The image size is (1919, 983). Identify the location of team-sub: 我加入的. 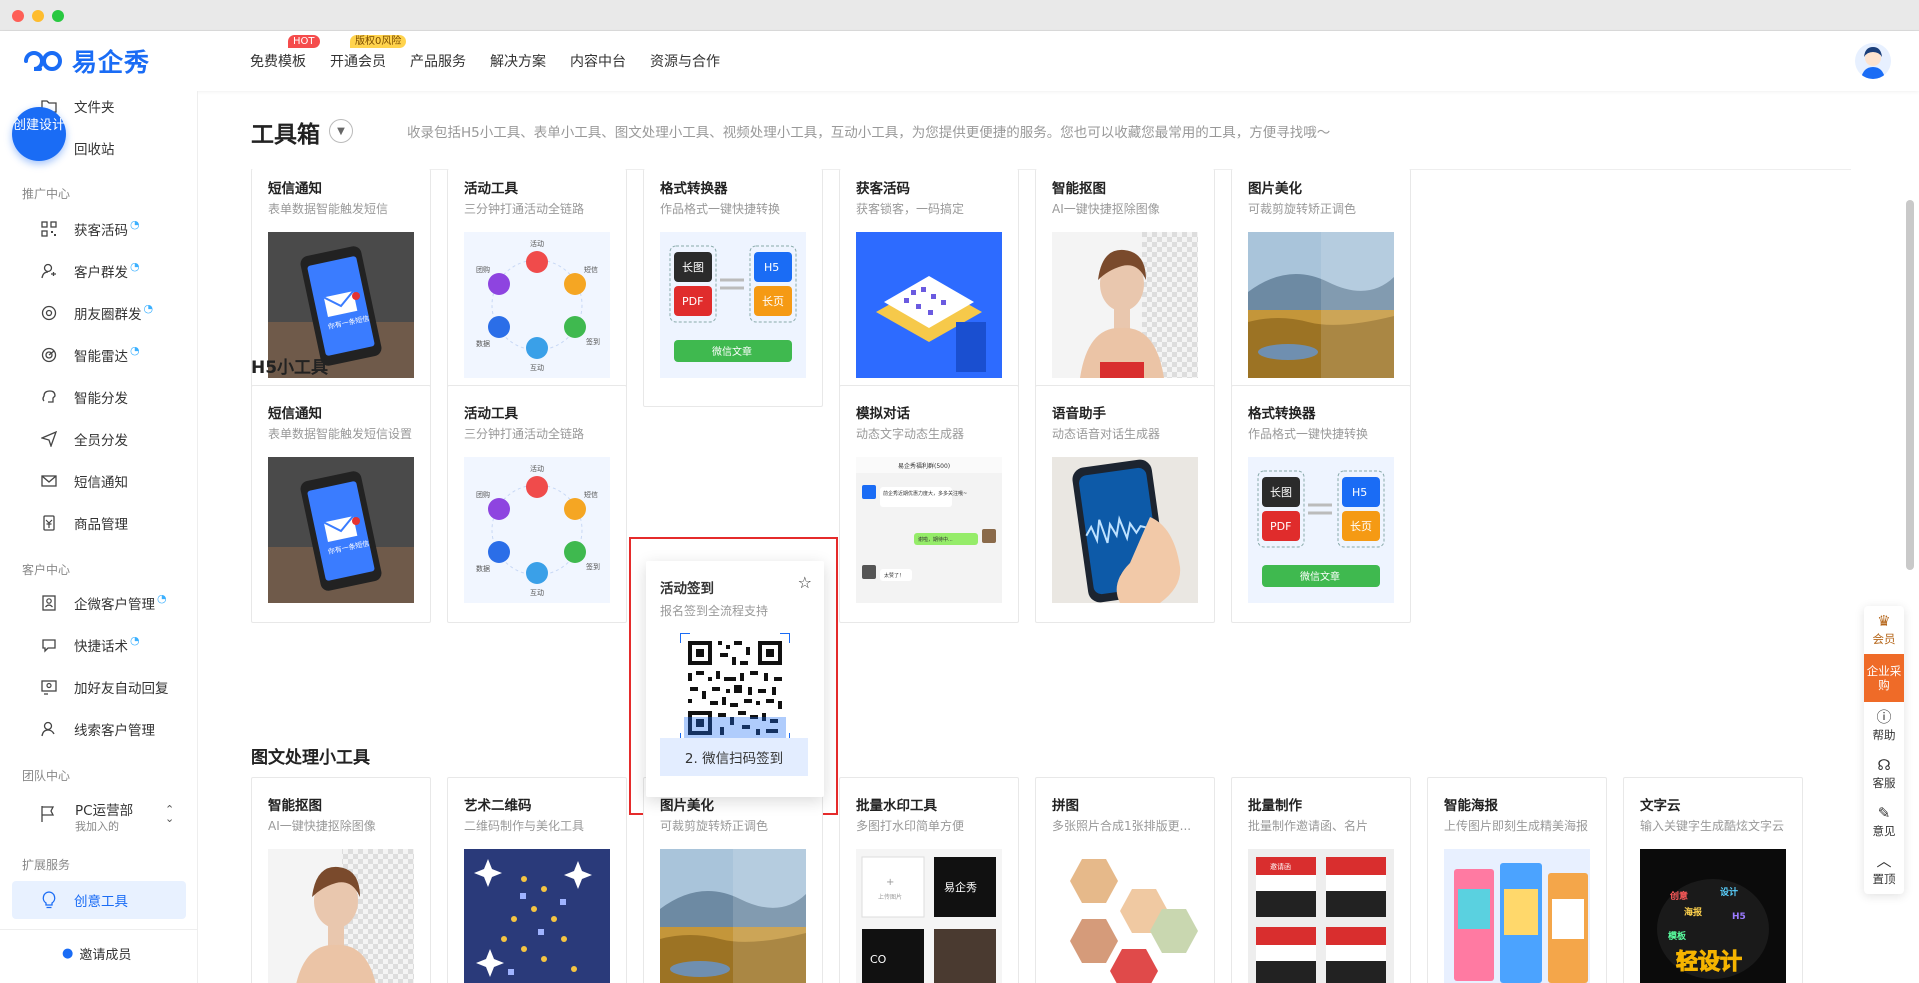
(97, 826).